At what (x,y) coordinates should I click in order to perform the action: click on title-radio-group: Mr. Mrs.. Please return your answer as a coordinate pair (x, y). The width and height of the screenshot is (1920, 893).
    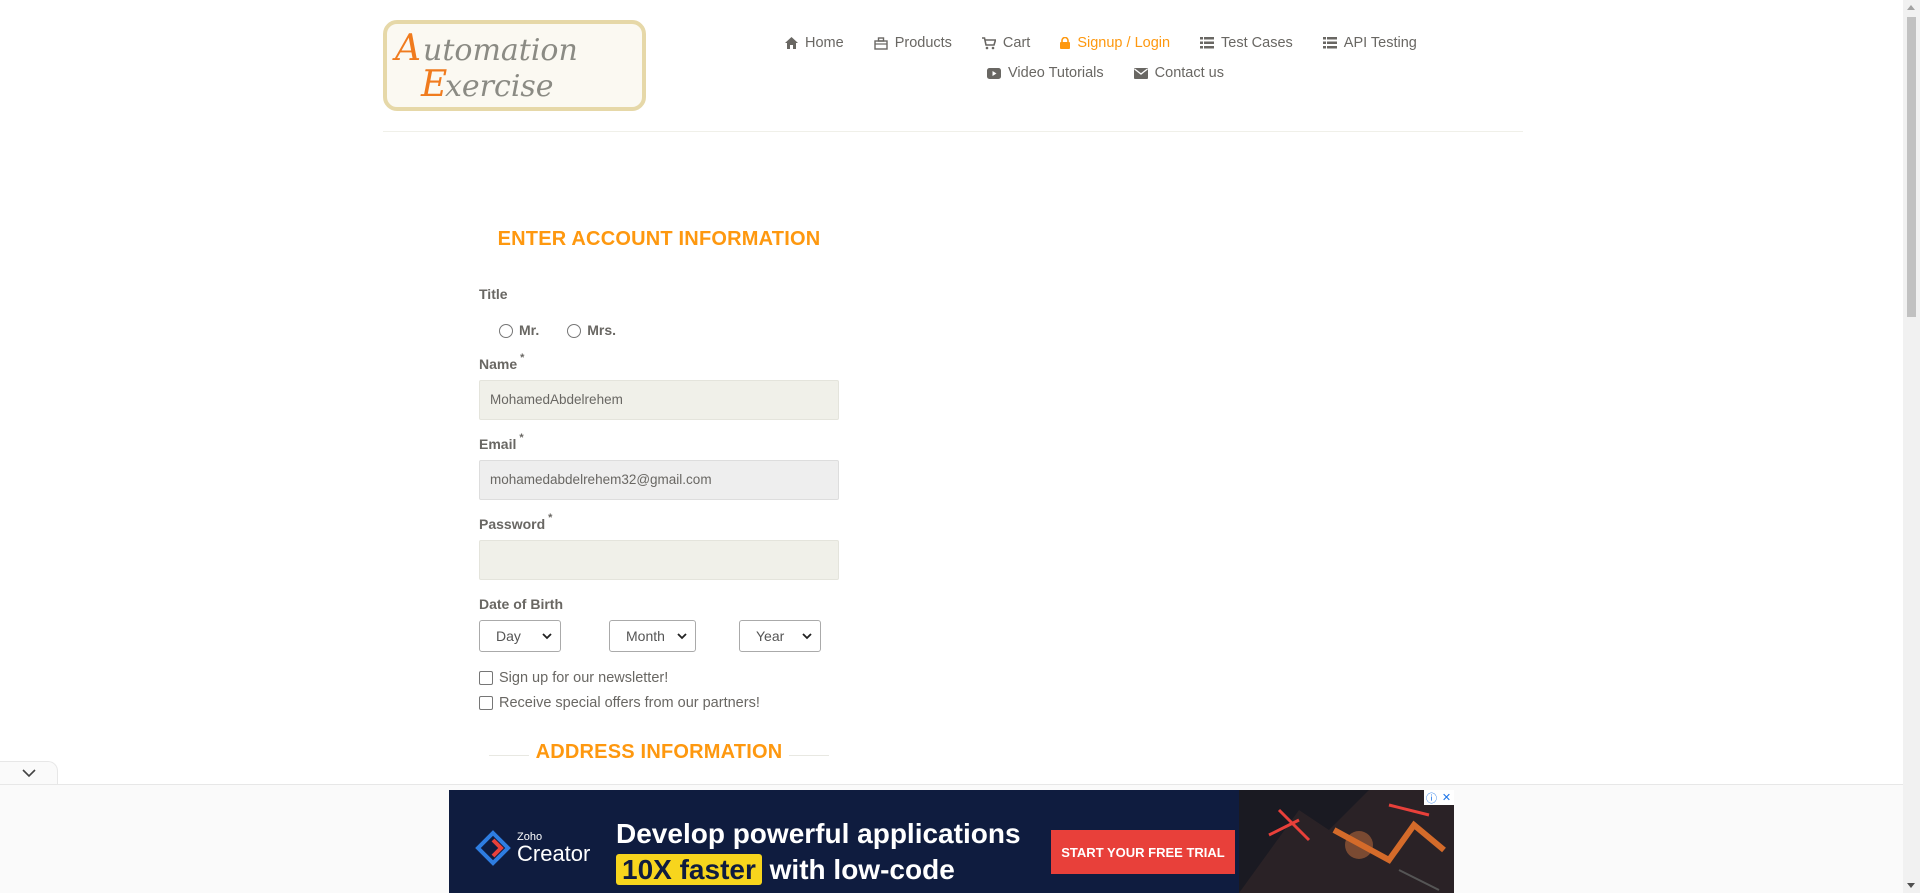
    Looking at the image, I should click on (557, 329).